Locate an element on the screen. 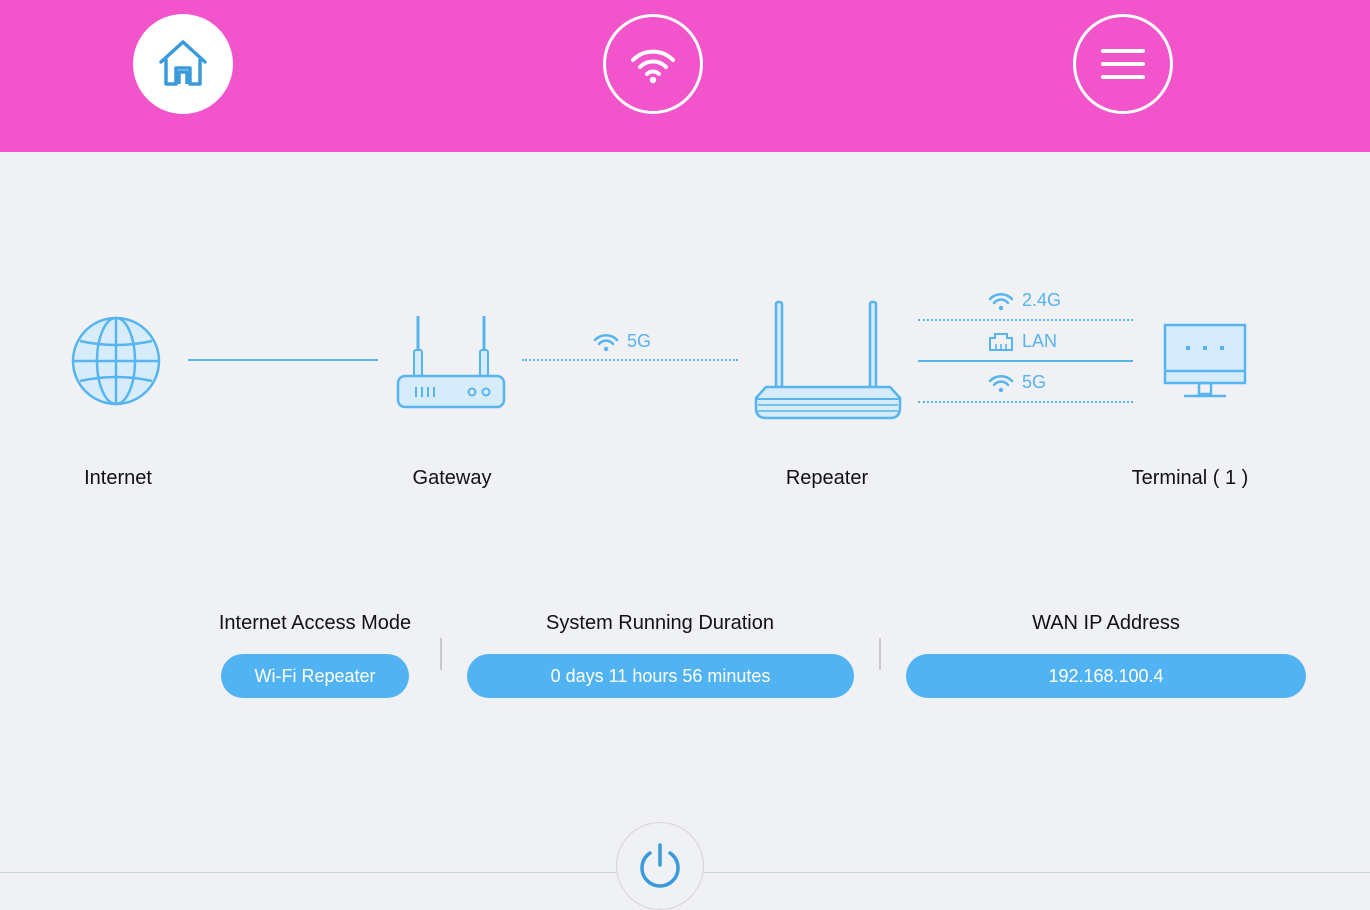 This screenshot has height=910, width=1370. node-label-terminal: Terminal ( 1 ) is located at coordinates (1190, 478).